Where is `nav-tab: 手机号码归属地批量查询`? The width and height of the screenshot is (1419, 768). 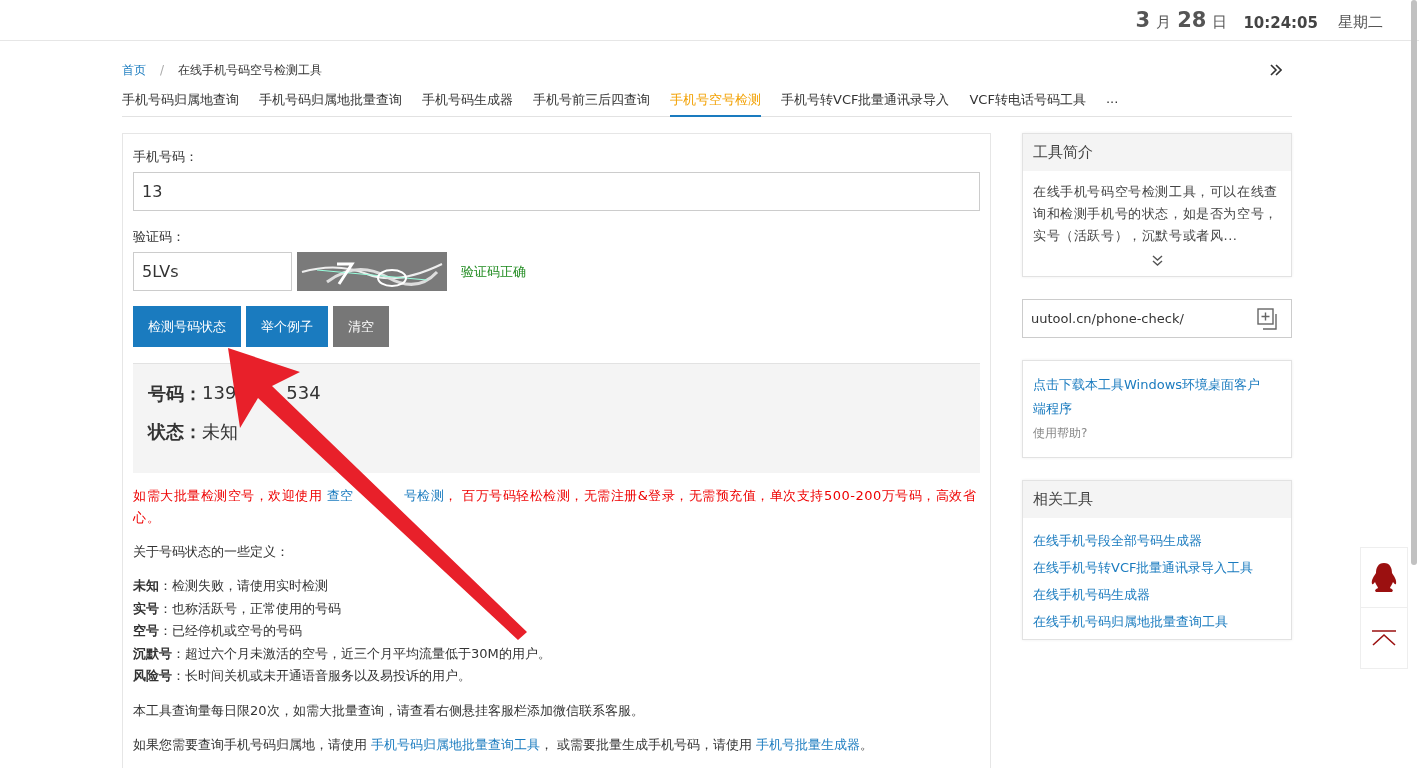
nav-tab: 手机号码归属地批量查询 is located at coordinates (330, 104).